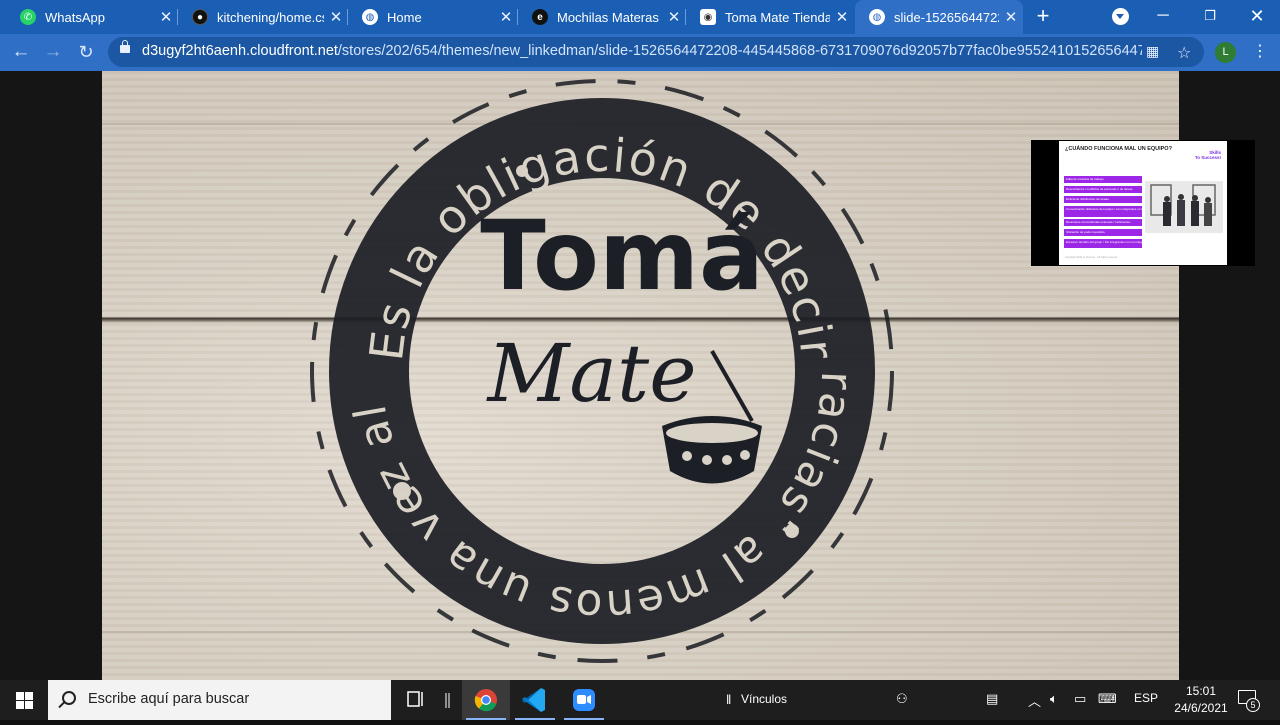 The width and height of the screenshot is (1280, 725). What do you see at coordinates (1107, 699) in the screenshot?
I see `touch-keyboard-icon: ⌨︎` at bounding box center [1107, 699].